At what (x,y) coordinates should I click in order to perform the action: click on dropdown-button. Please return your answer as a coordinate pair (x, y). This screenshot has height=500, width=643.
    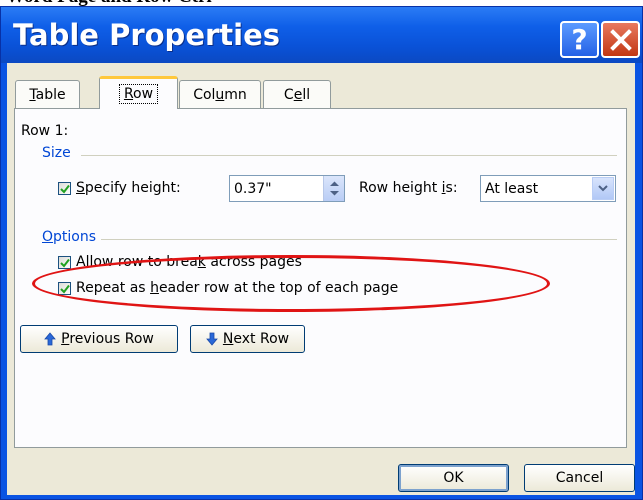
    Looking at the image, I should click on (603, 188).